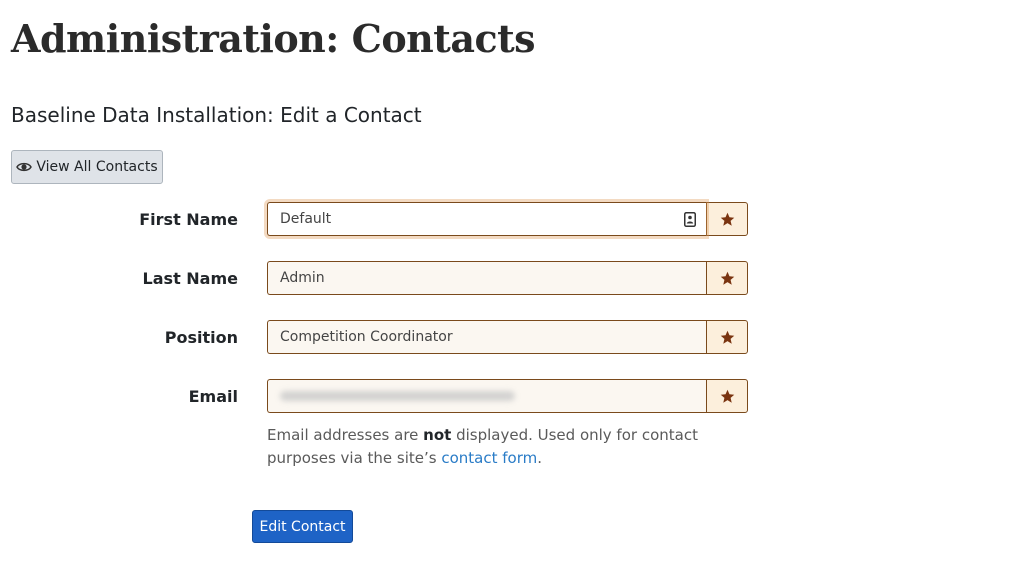 The height and width of the screenshot is (574, 1015). What do you see at coordinates (489, 458) in the screenshot?
I see `contact-form-link: contact form` at bounding box center [489, 458].